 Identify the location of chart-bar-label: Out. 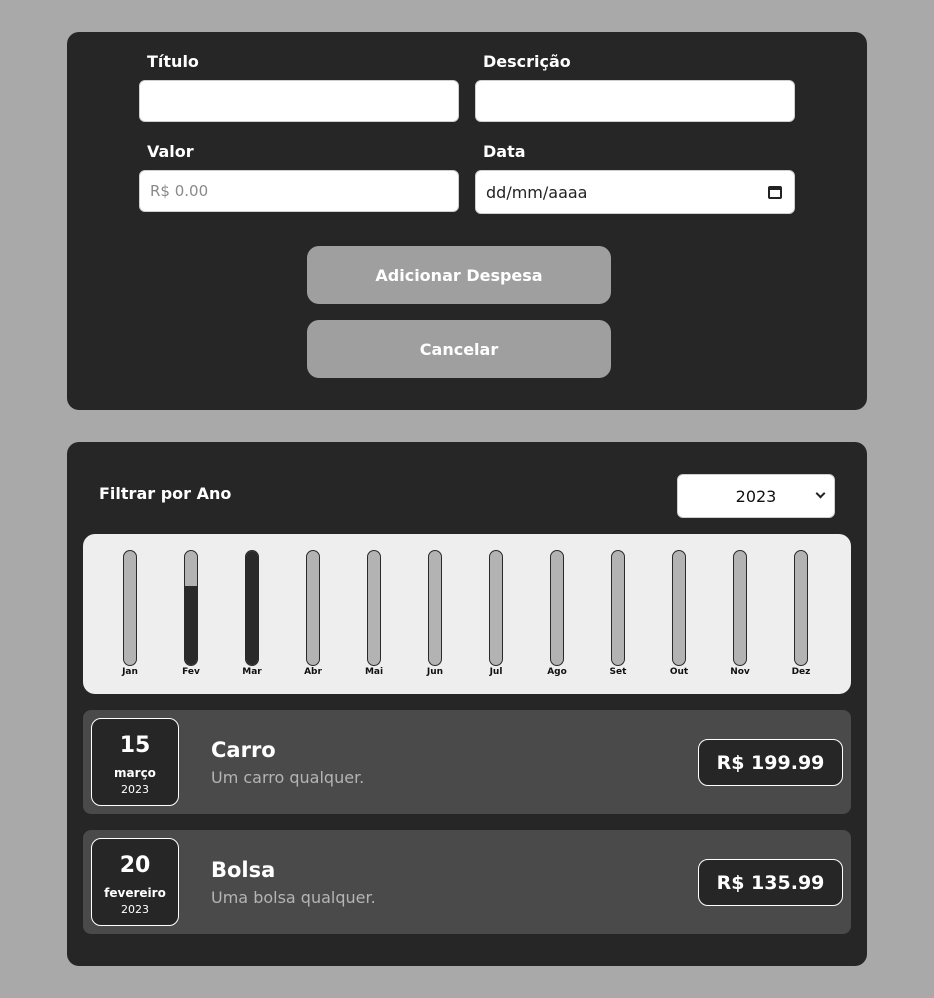
(679, 672).